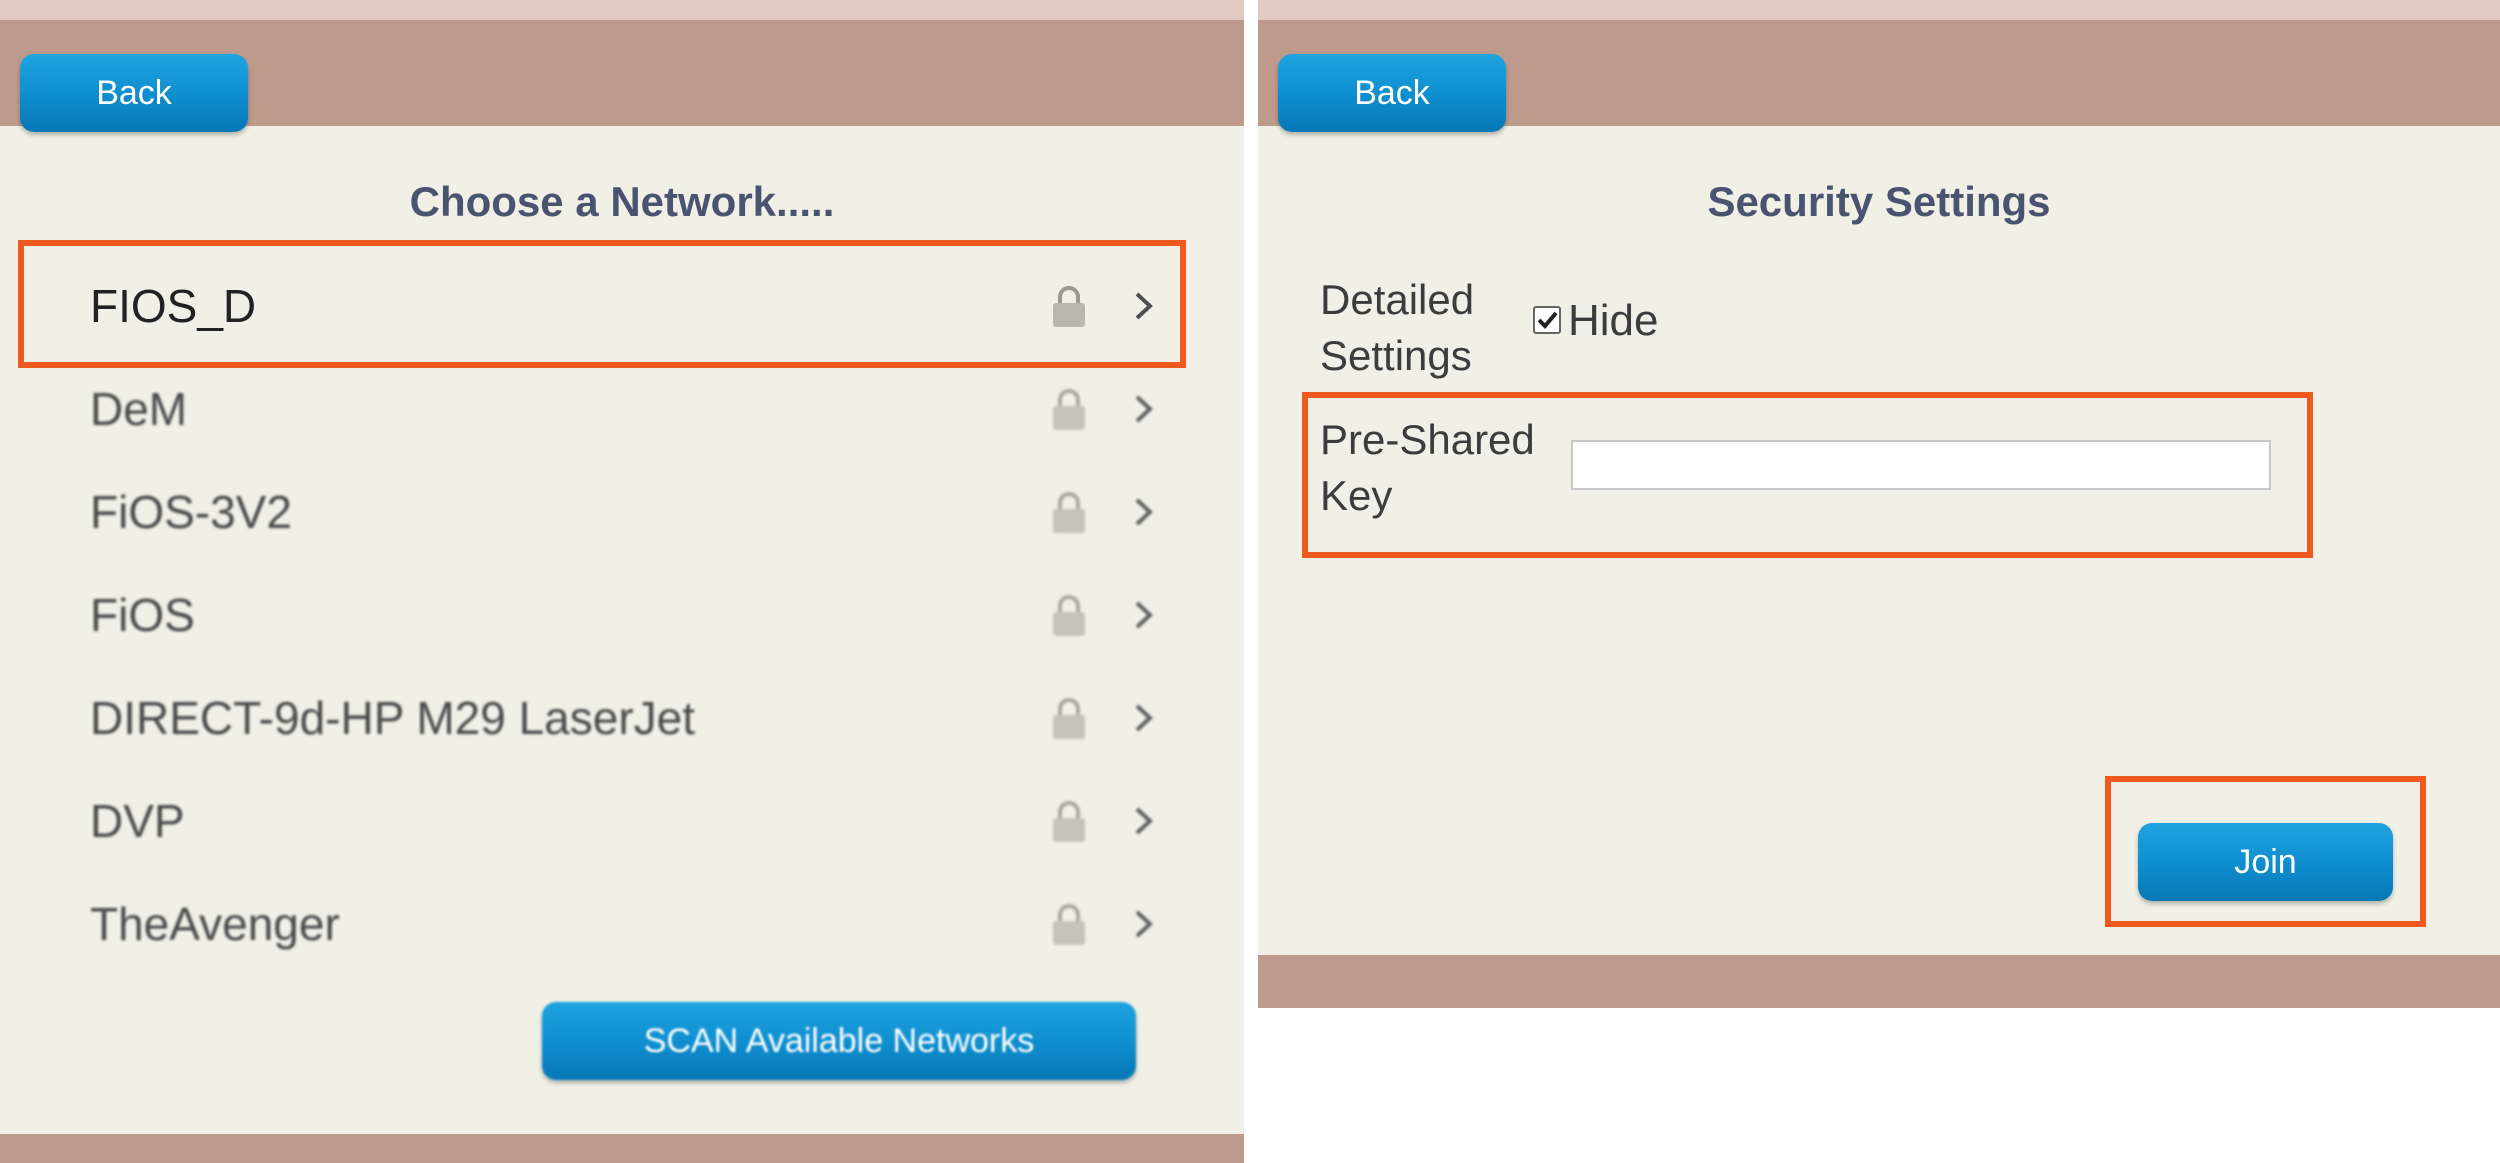  I want to click on network-item-fios: FiOS, so click(600, 615).